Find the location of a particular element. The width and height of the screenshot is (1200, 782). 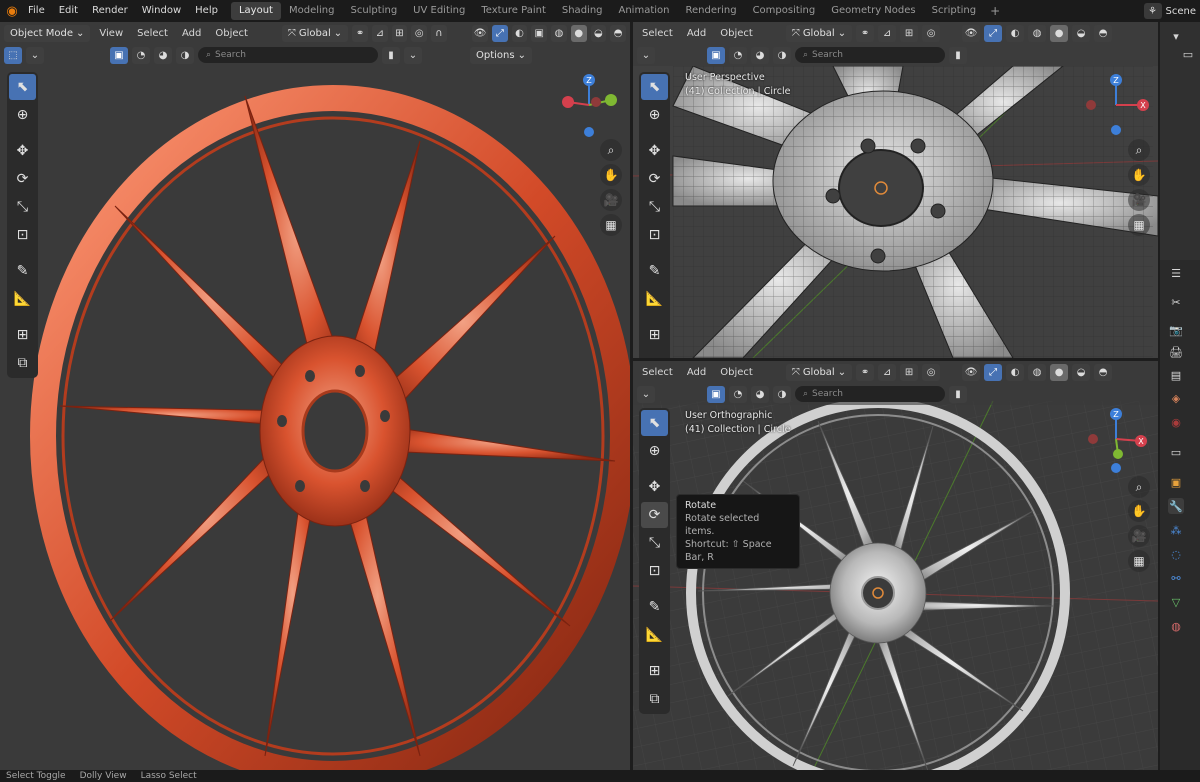

output-properties-icon: 🖨 is located at coordinates (1176, 352).